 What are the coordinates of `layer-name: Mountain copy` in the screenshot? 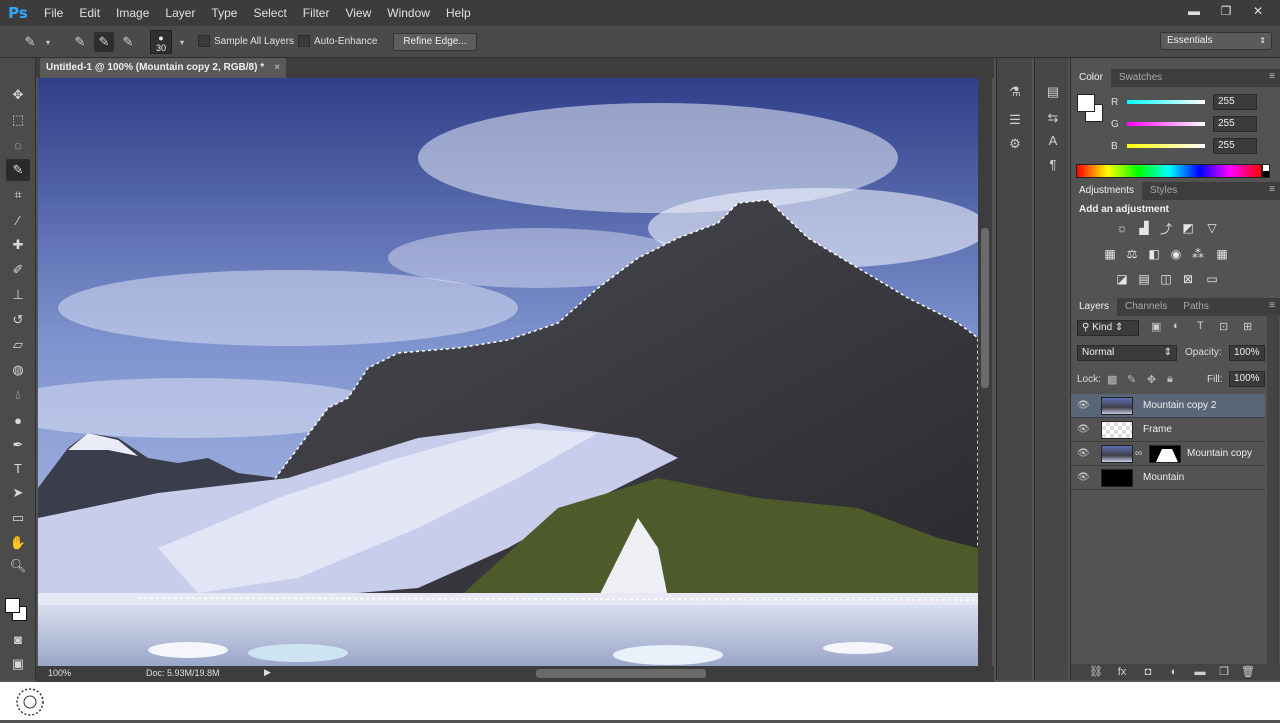 It's located at (1219, 453).